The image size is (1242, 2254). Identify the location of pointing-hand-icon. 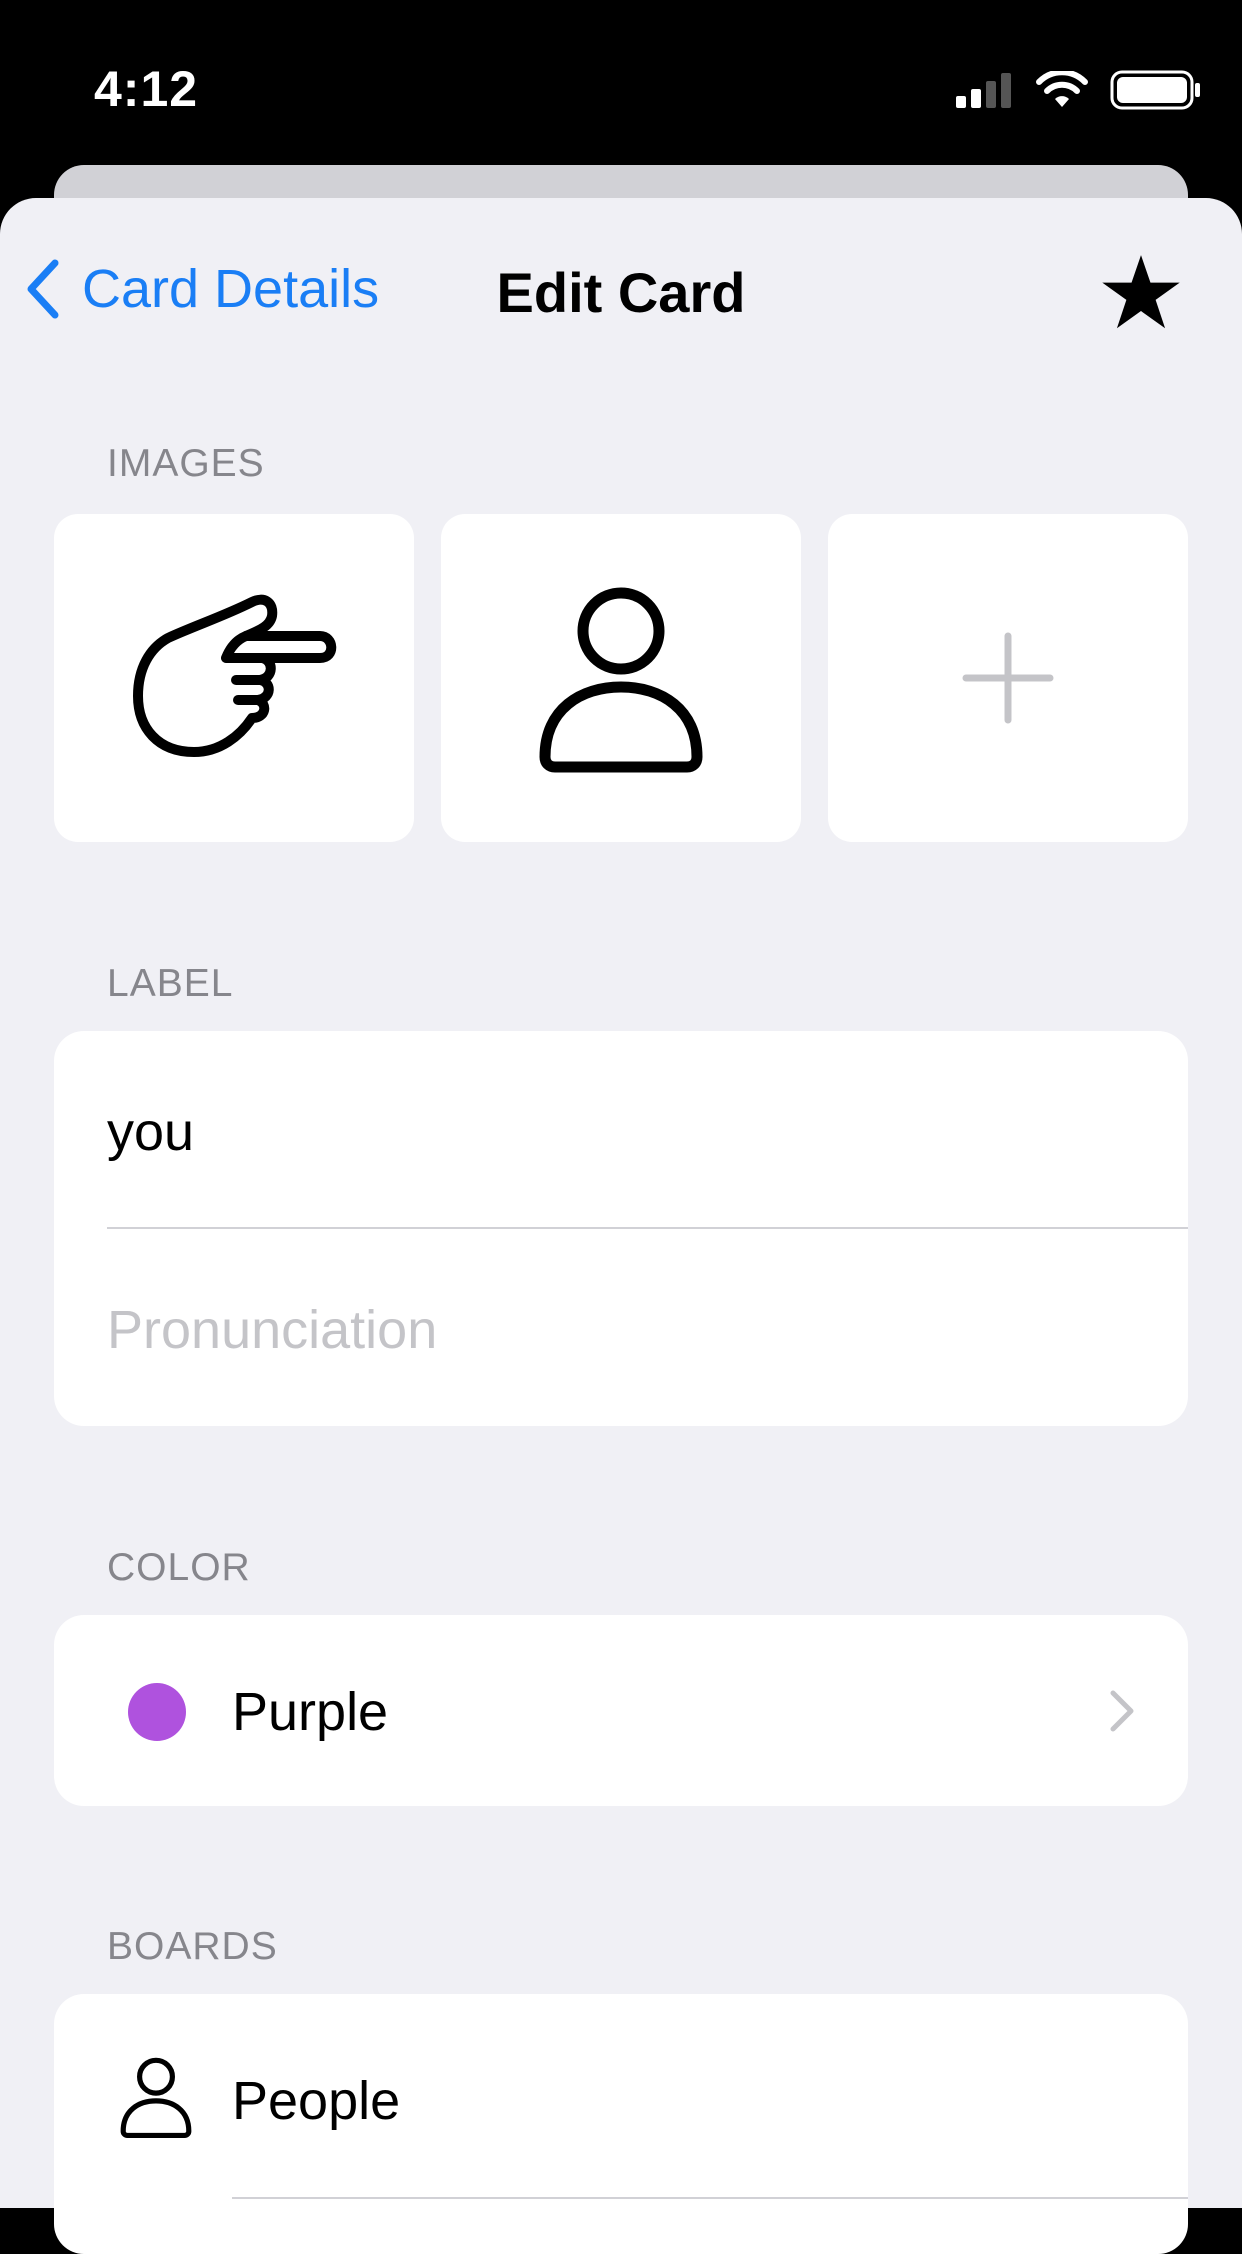
(235, 675).